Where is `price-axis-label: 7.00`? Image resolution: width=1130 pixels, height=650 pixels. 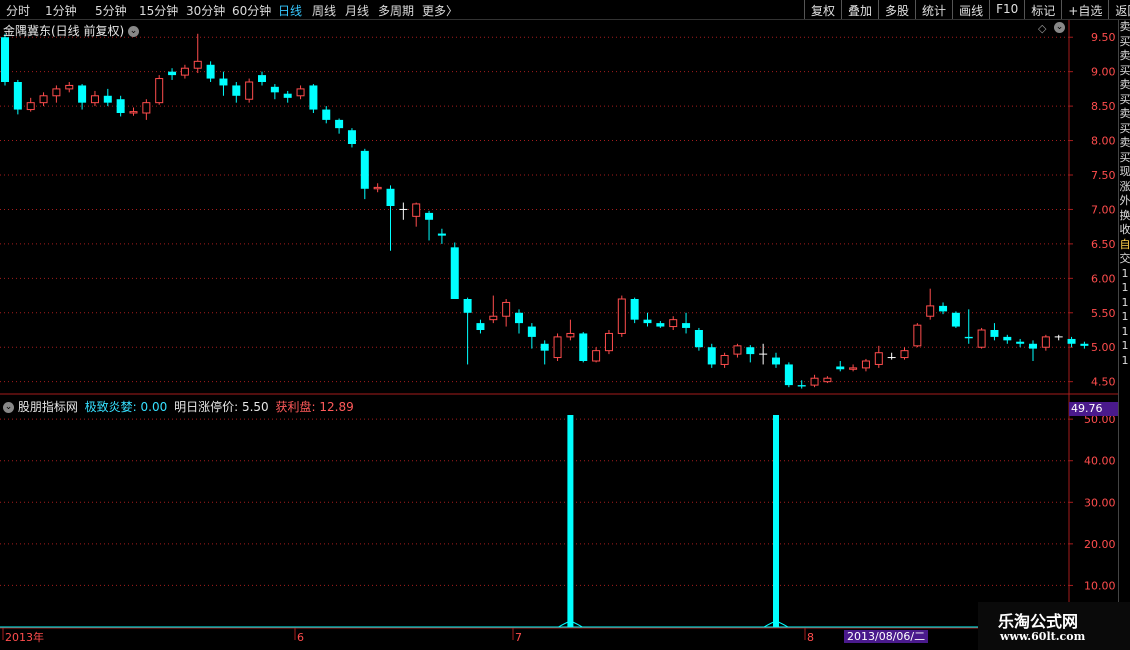 price-axis-label: 7.00 is located at coordinates (1103, 209).